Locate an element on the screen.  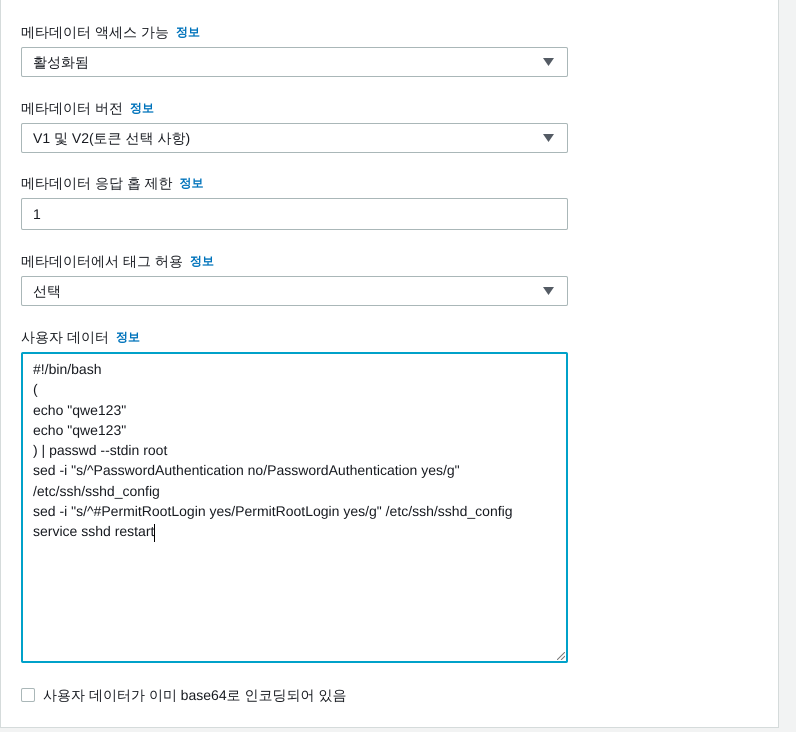
dropdown-select: 활성화됨 is located at coordinates (294, 62).